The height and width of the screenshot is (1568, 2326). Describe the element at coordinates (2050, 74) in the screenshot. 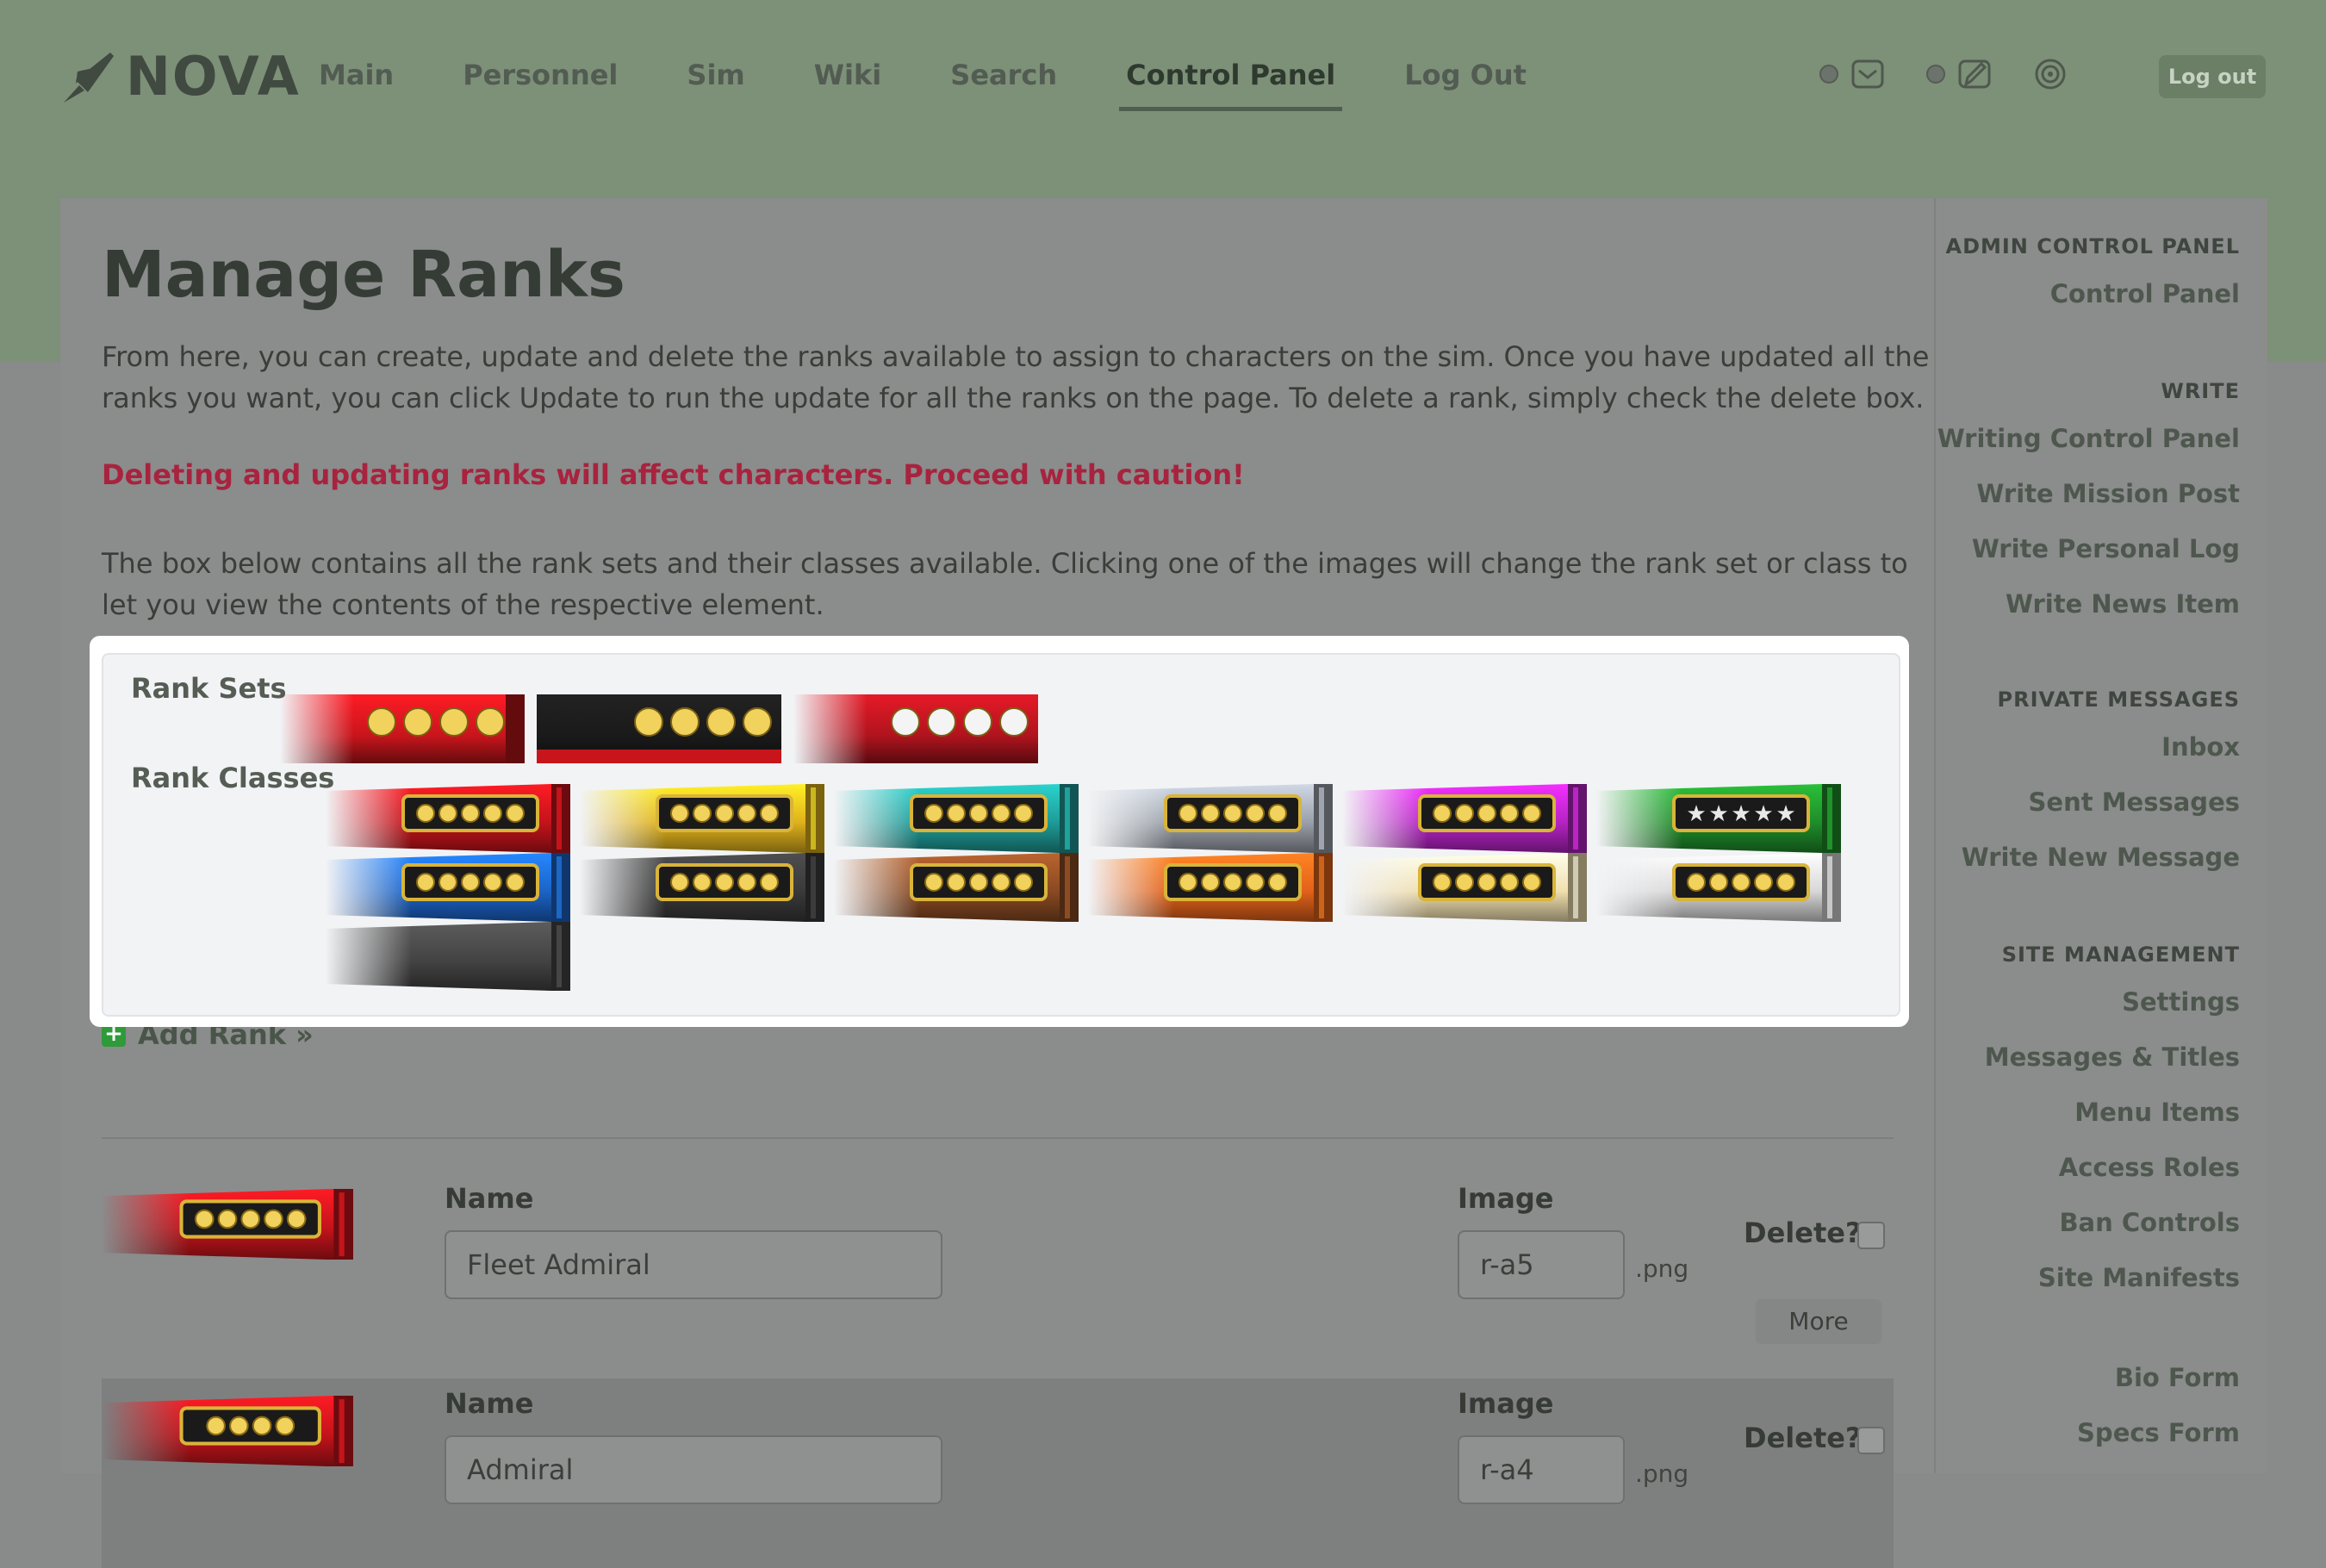

I see `settings-icon` at that location.